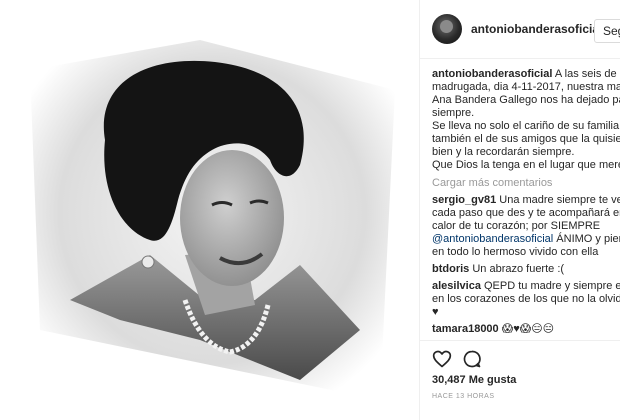 This screenshot has height=420, width=620. What do you see at coordinates (526, 139) in the screenshot?
I see `caption-line: también el de sus amigos que la quisiero` at bounding box center [526, 139].